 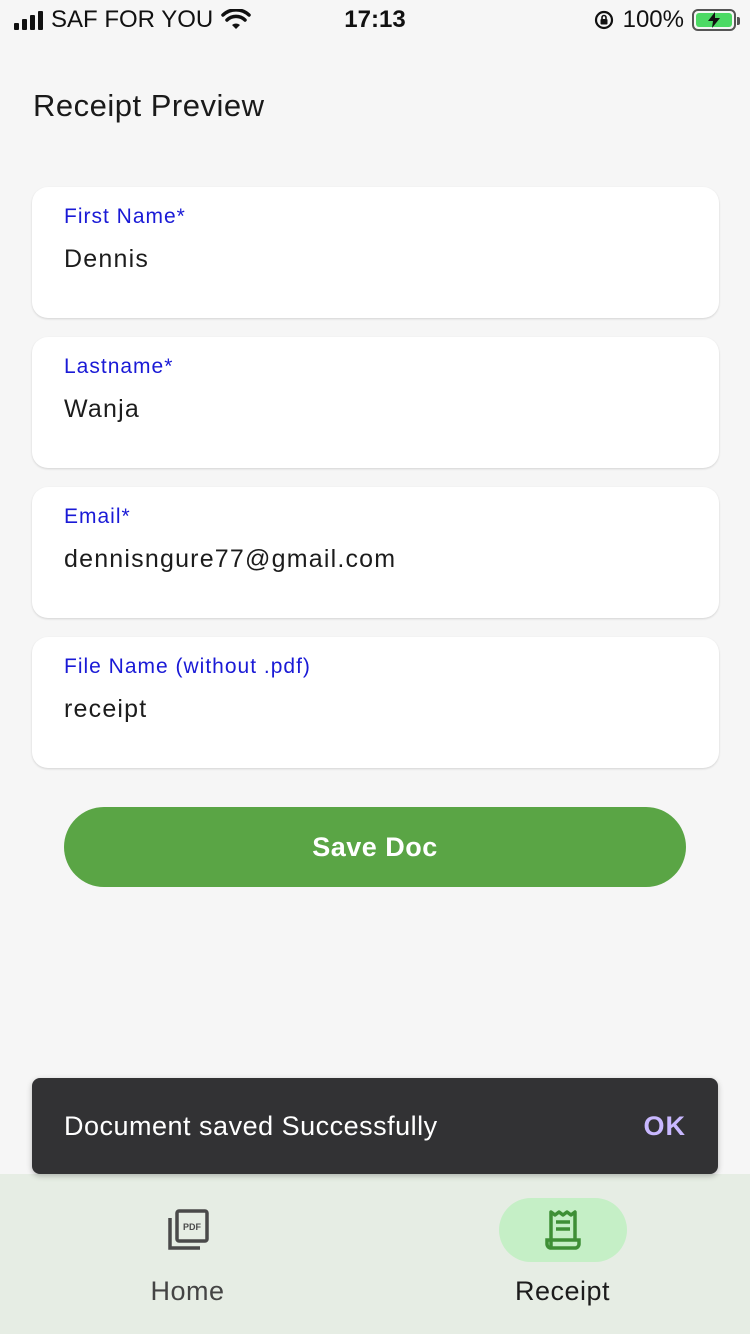 What do you see at coordinates (653, 19) in the screenshot?
I see `battery-percent: 100%` at bounding box center [653, 19].